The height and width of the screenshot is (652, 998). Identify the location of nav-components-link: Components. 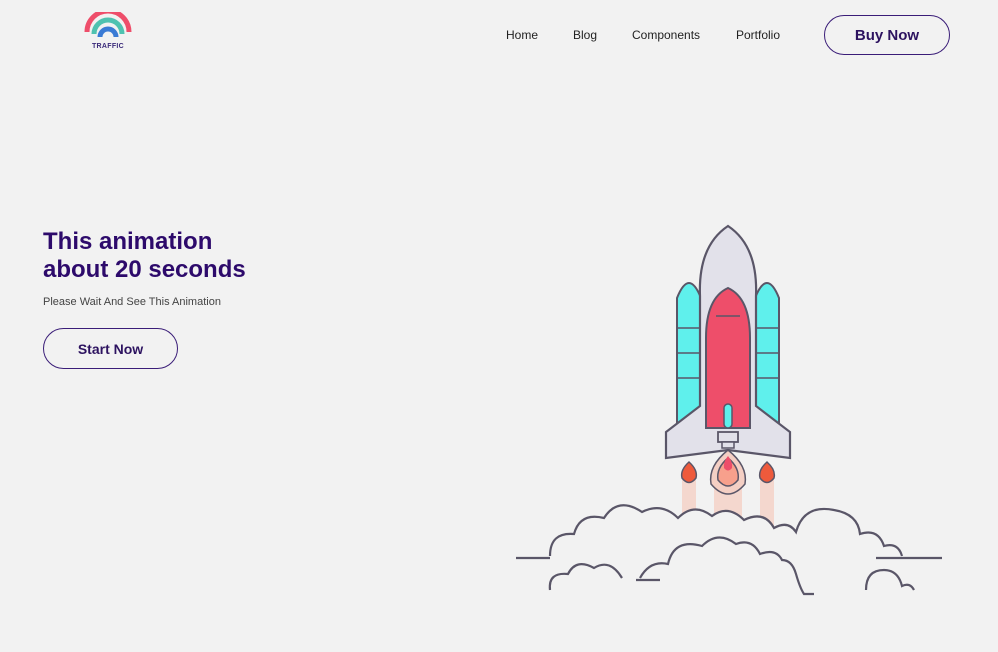
(666, 35).